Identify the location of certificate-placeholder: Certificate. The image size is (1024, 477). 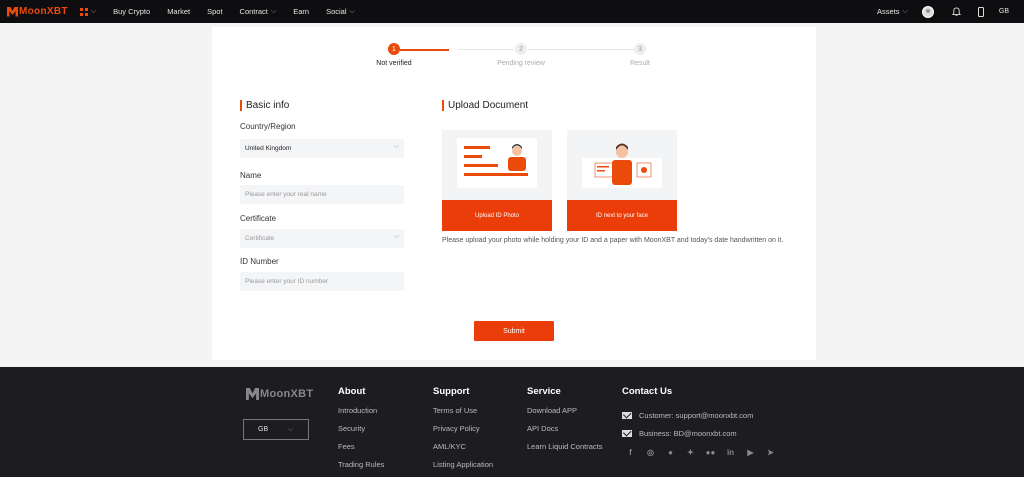
(260, 238).